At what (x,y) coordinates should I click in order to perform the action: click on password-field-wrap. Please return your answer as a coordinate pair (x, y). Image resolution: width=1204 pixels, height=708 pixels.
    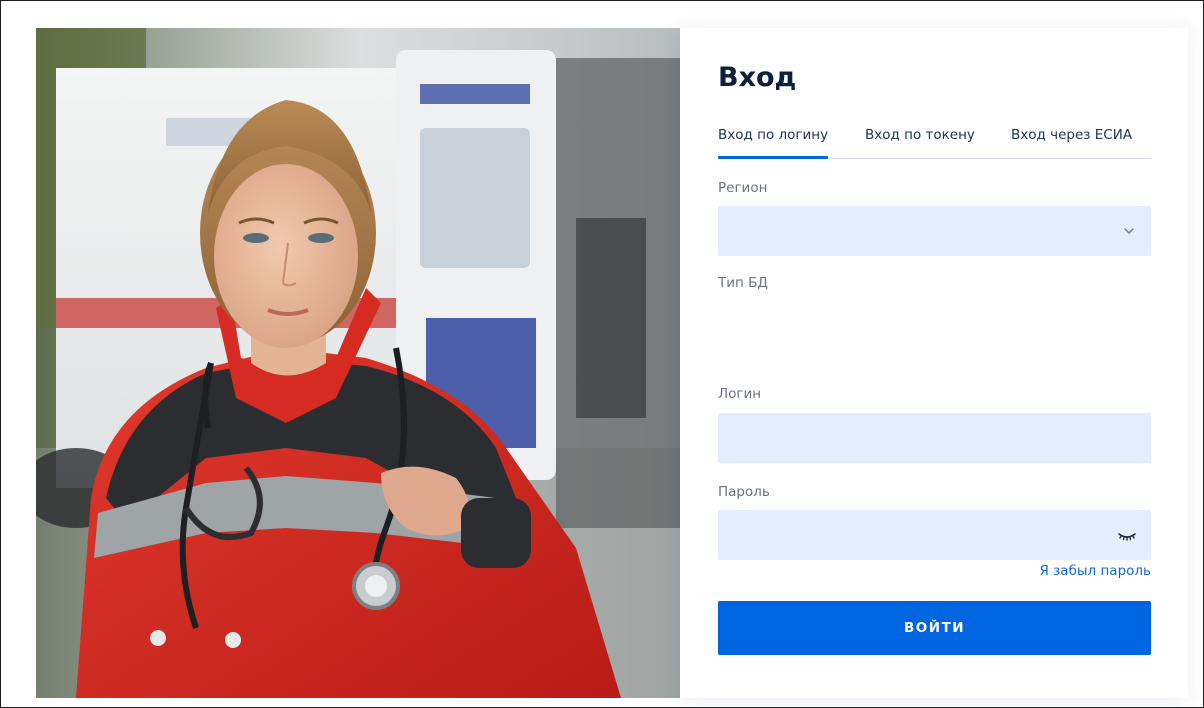
    Looking at the image, I should click on (934, 535).